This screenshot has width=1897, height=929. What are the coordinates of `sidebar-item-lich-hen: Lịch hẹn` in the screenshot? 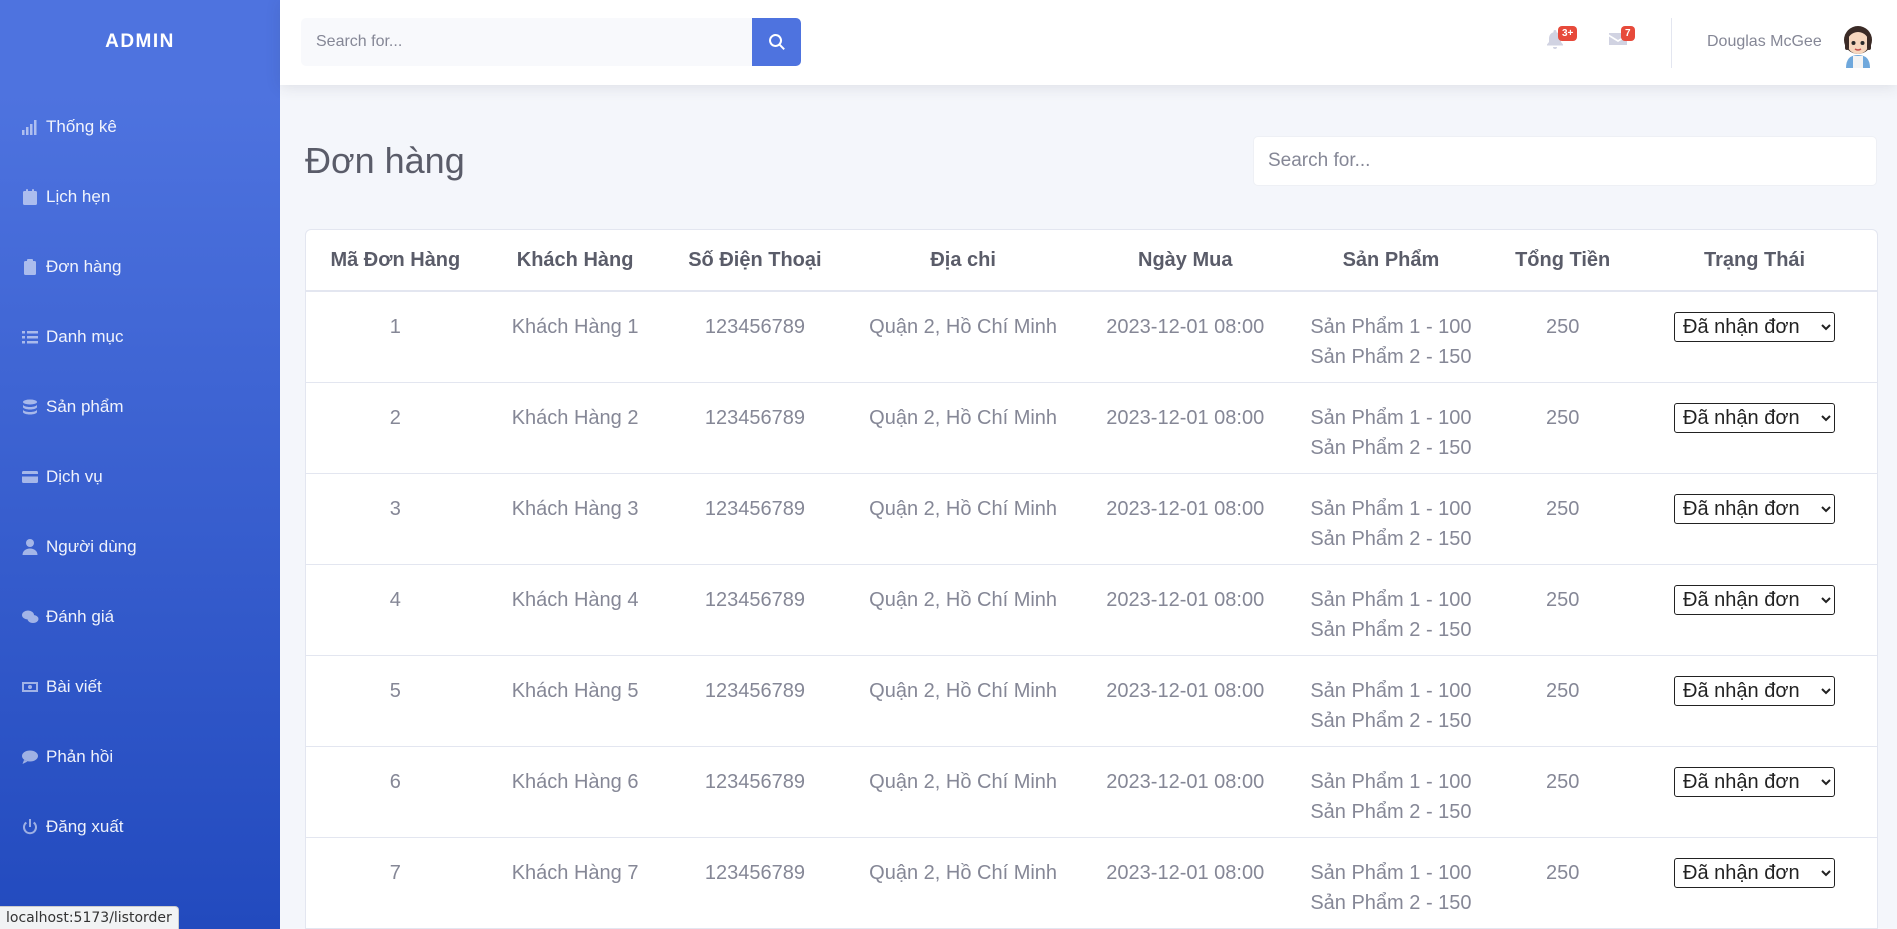 It's located at (140, 197).